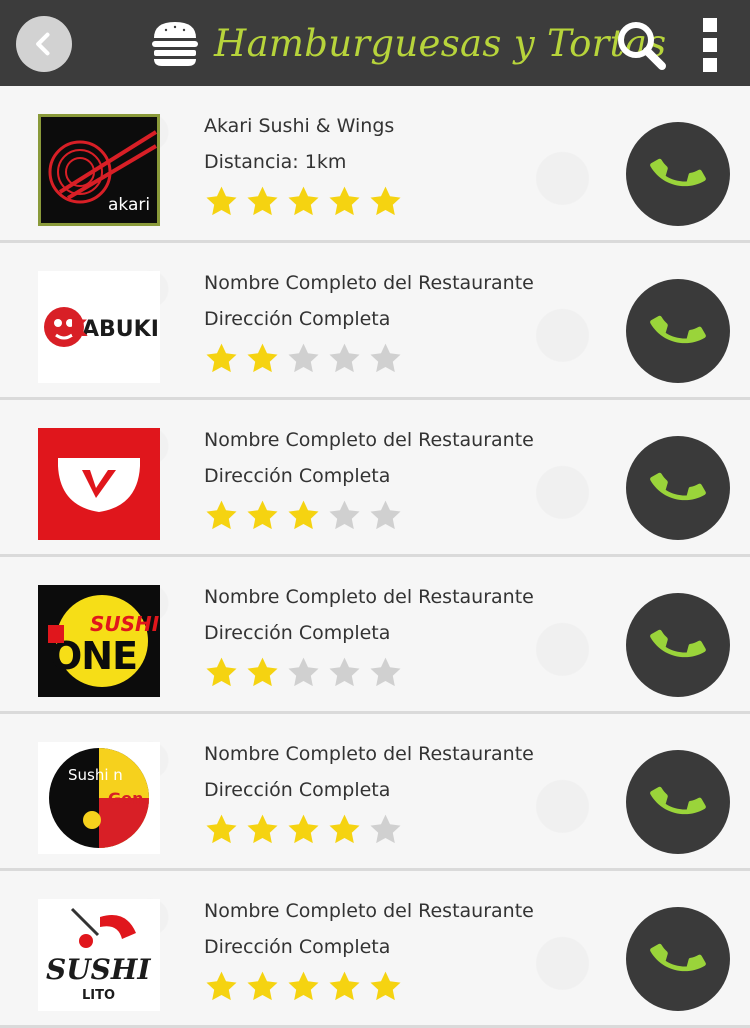  What do you see at coordinates (275, 162) in the screenshot?
I see `restaurant-detail: Distancia: 1km` at bounding box center [275, 162].